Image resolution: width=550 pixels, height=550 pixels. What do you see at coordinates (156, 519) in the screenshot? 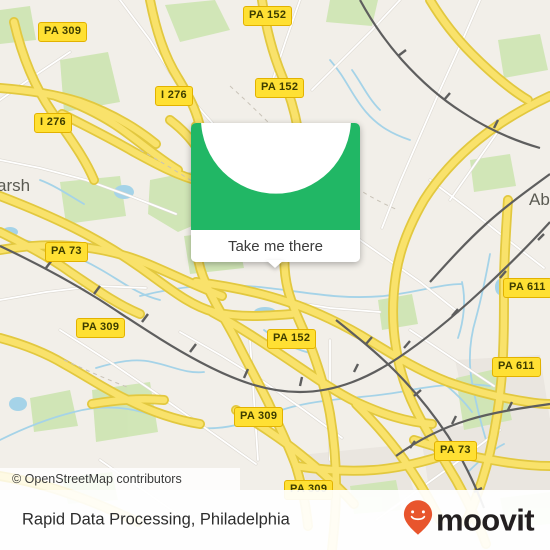
I see `place-title: Rapid Data Processing, Philadelphia` at bounding box center [156, 519].